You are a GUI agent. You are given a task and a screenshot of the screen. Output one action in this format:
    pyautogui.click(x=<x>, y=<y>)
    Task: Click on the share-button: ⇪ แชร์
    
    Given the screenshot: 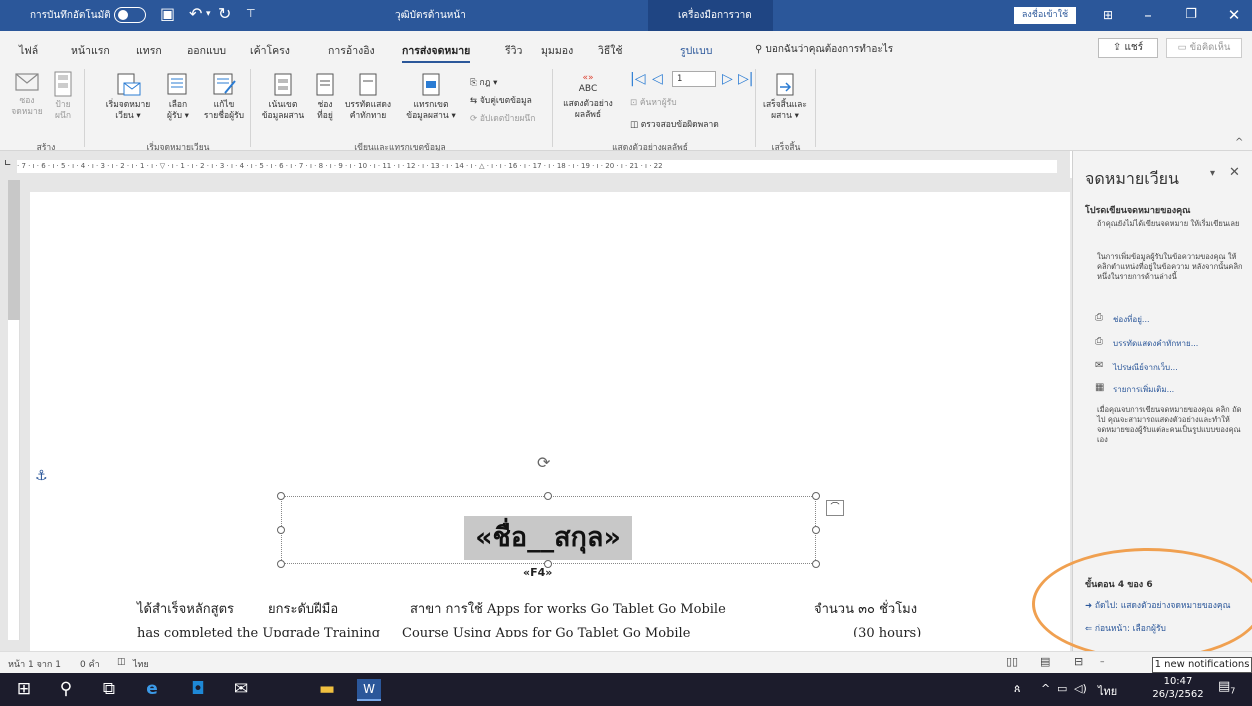 What is the action you would take?
    pyautogui.click(x=1128, y=48)
    